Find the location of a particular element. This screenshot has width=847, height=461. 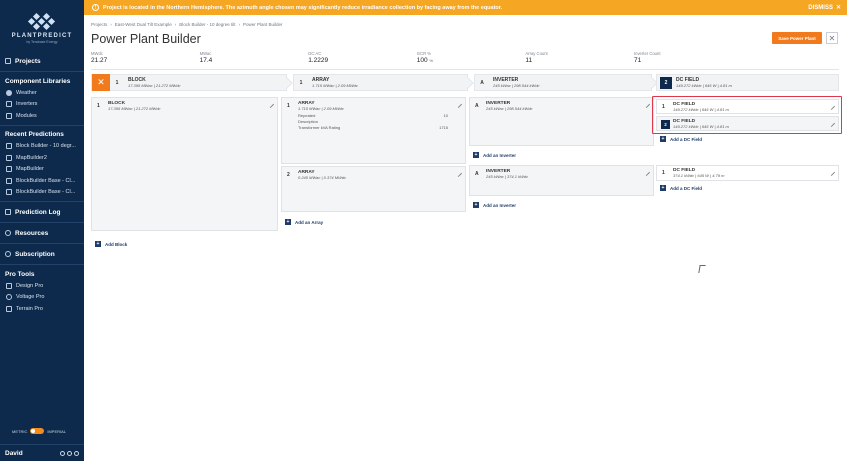

subscription-icon is located at coordinates (8, 254).